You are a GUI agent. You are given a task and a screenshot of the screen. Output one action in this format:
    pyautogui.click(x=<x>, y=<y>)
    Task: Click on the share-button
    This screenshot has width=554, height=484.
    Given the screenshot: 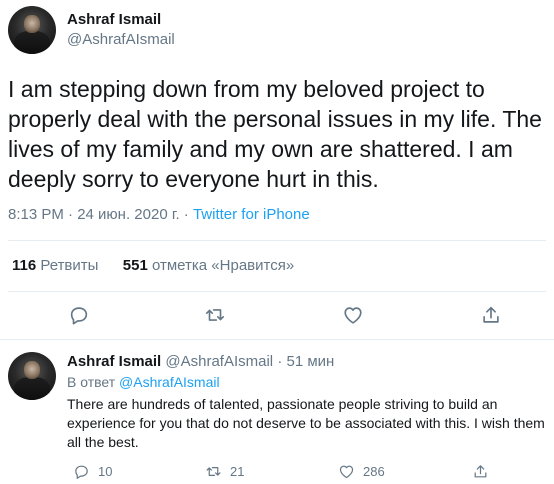 What is the action you would take?
    pyautogui.click(x=491, y=315)
    